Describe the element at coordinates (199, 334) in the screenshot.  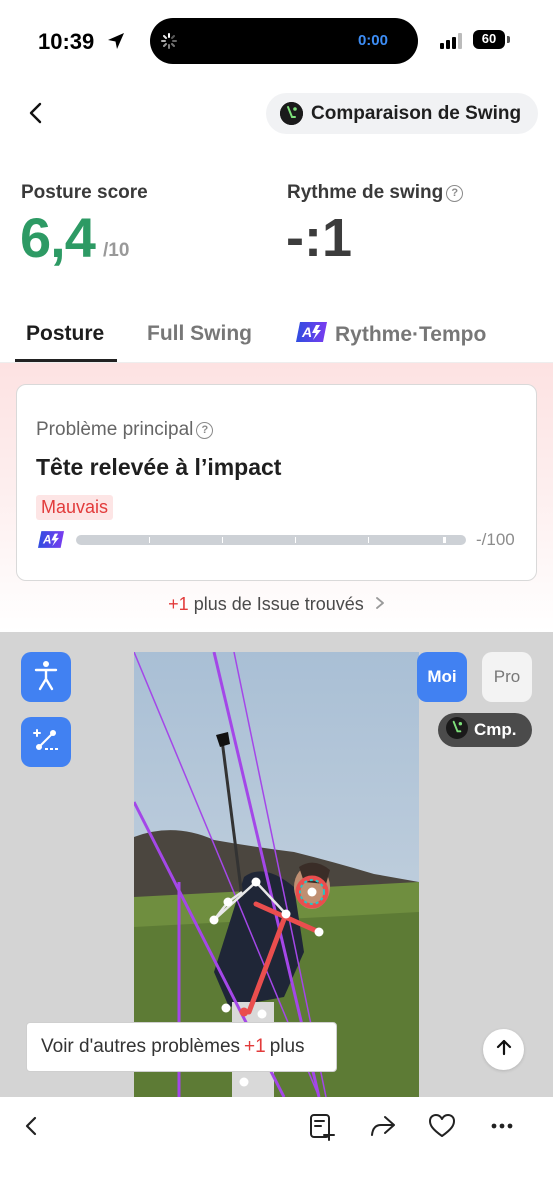
I see `tab-full-swing: Full Swing` at that location.